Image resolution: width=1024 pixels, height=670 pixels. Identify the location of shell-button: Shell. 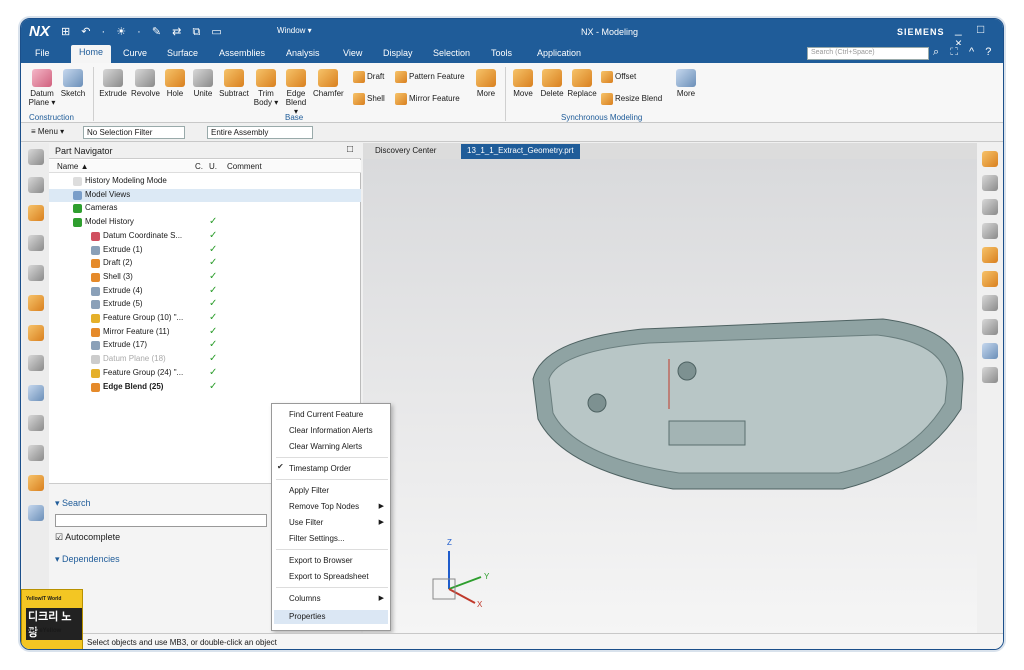
(369, 99).